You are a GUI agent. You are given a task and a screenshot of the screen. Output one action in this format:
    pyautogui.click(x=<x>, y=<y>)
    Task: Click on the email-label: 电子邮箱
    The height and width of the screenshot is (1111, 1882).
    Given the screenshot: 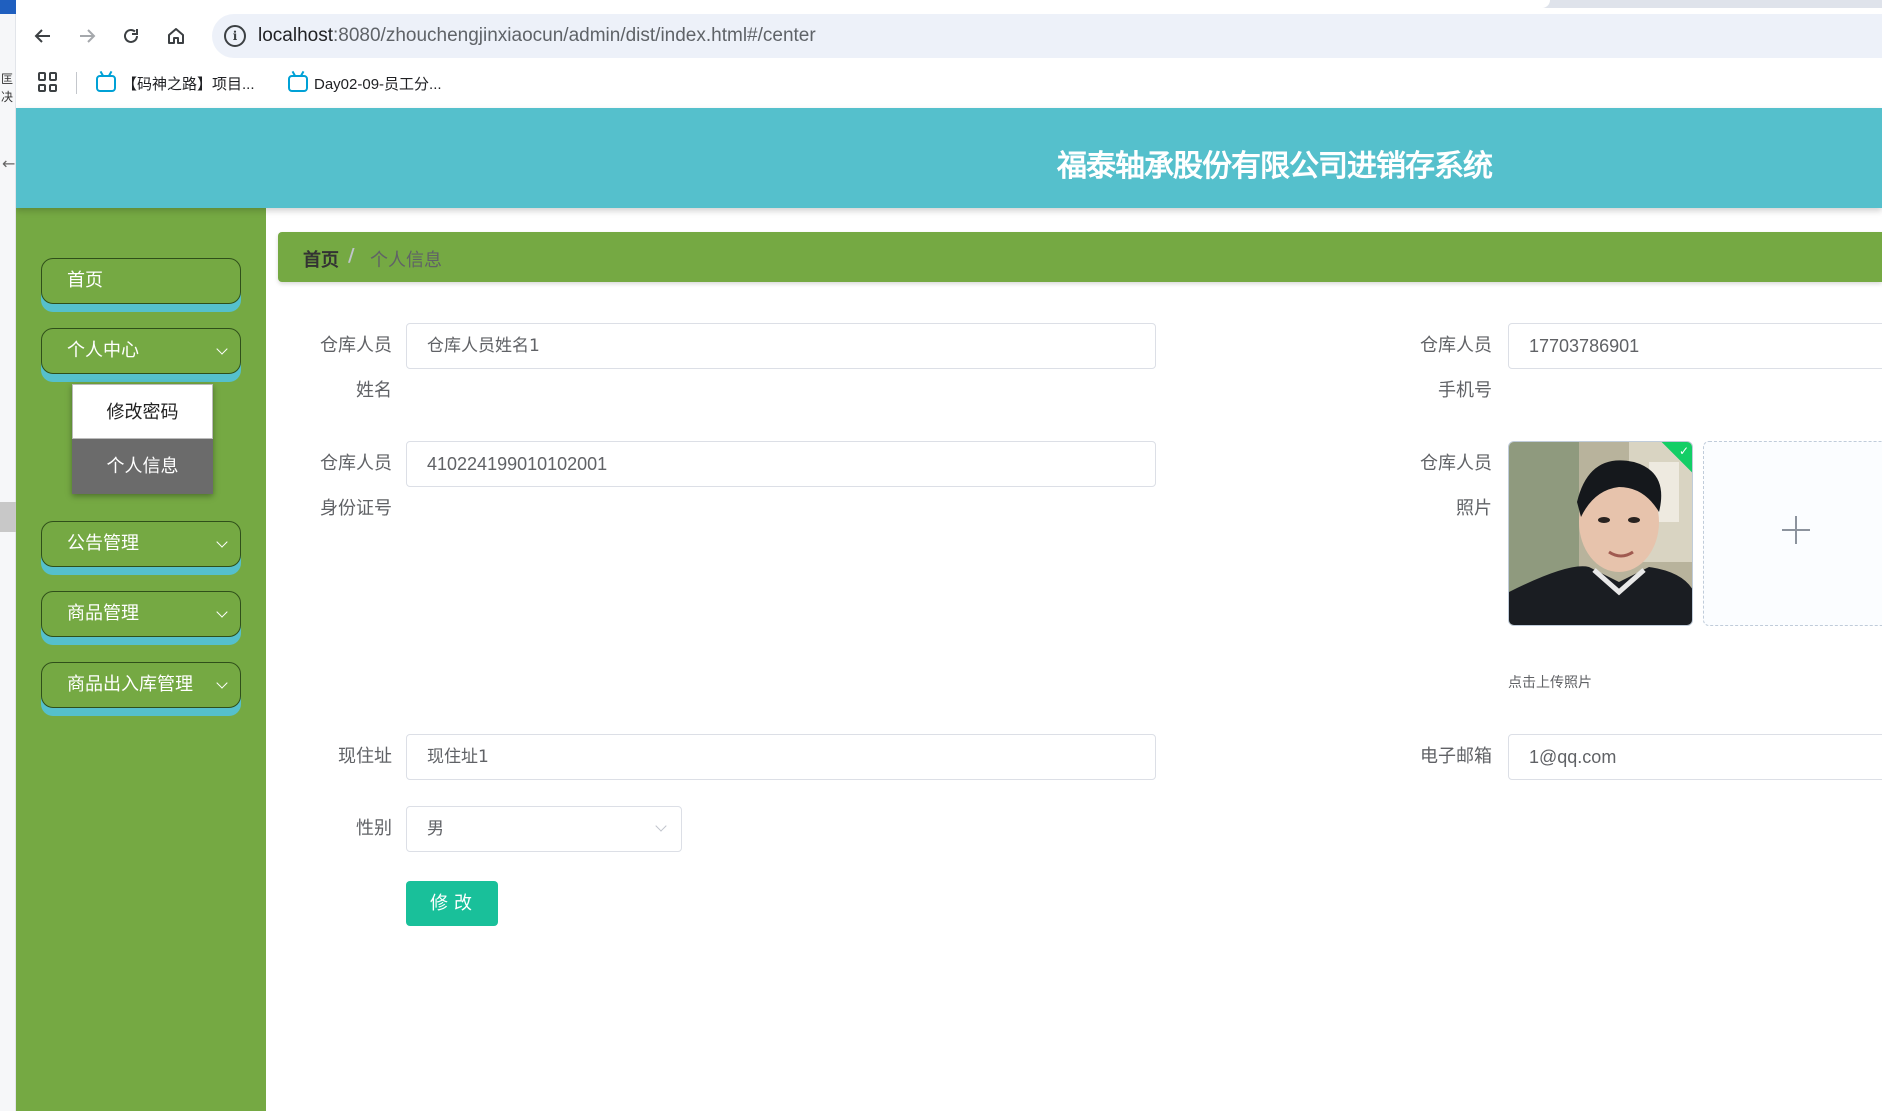 What is the action you would take?
    pyautogui.click(x=1456, y=756)
    